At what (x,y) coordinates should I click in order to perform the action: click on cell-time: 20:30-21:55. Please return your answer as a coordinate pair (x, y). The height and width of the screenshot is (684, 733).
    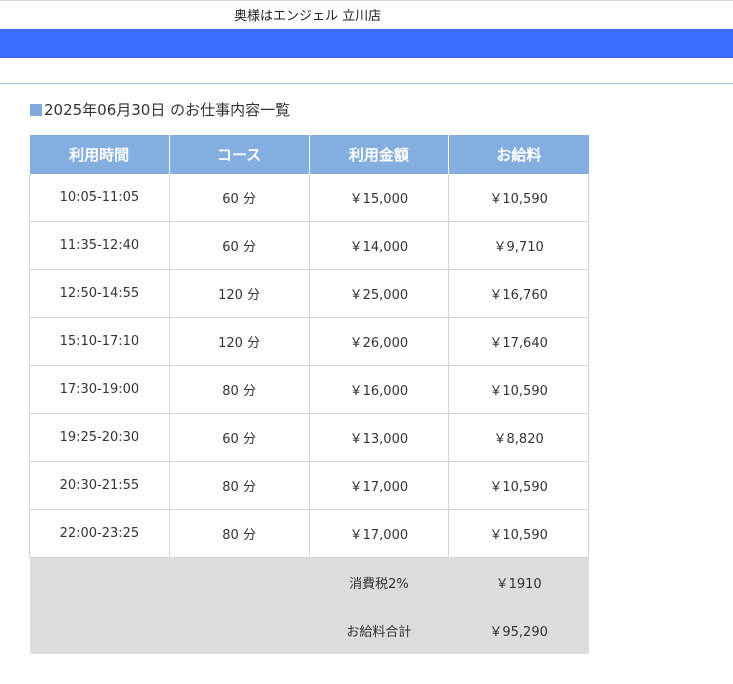
    Looking at the image, I should click on (99, 485).